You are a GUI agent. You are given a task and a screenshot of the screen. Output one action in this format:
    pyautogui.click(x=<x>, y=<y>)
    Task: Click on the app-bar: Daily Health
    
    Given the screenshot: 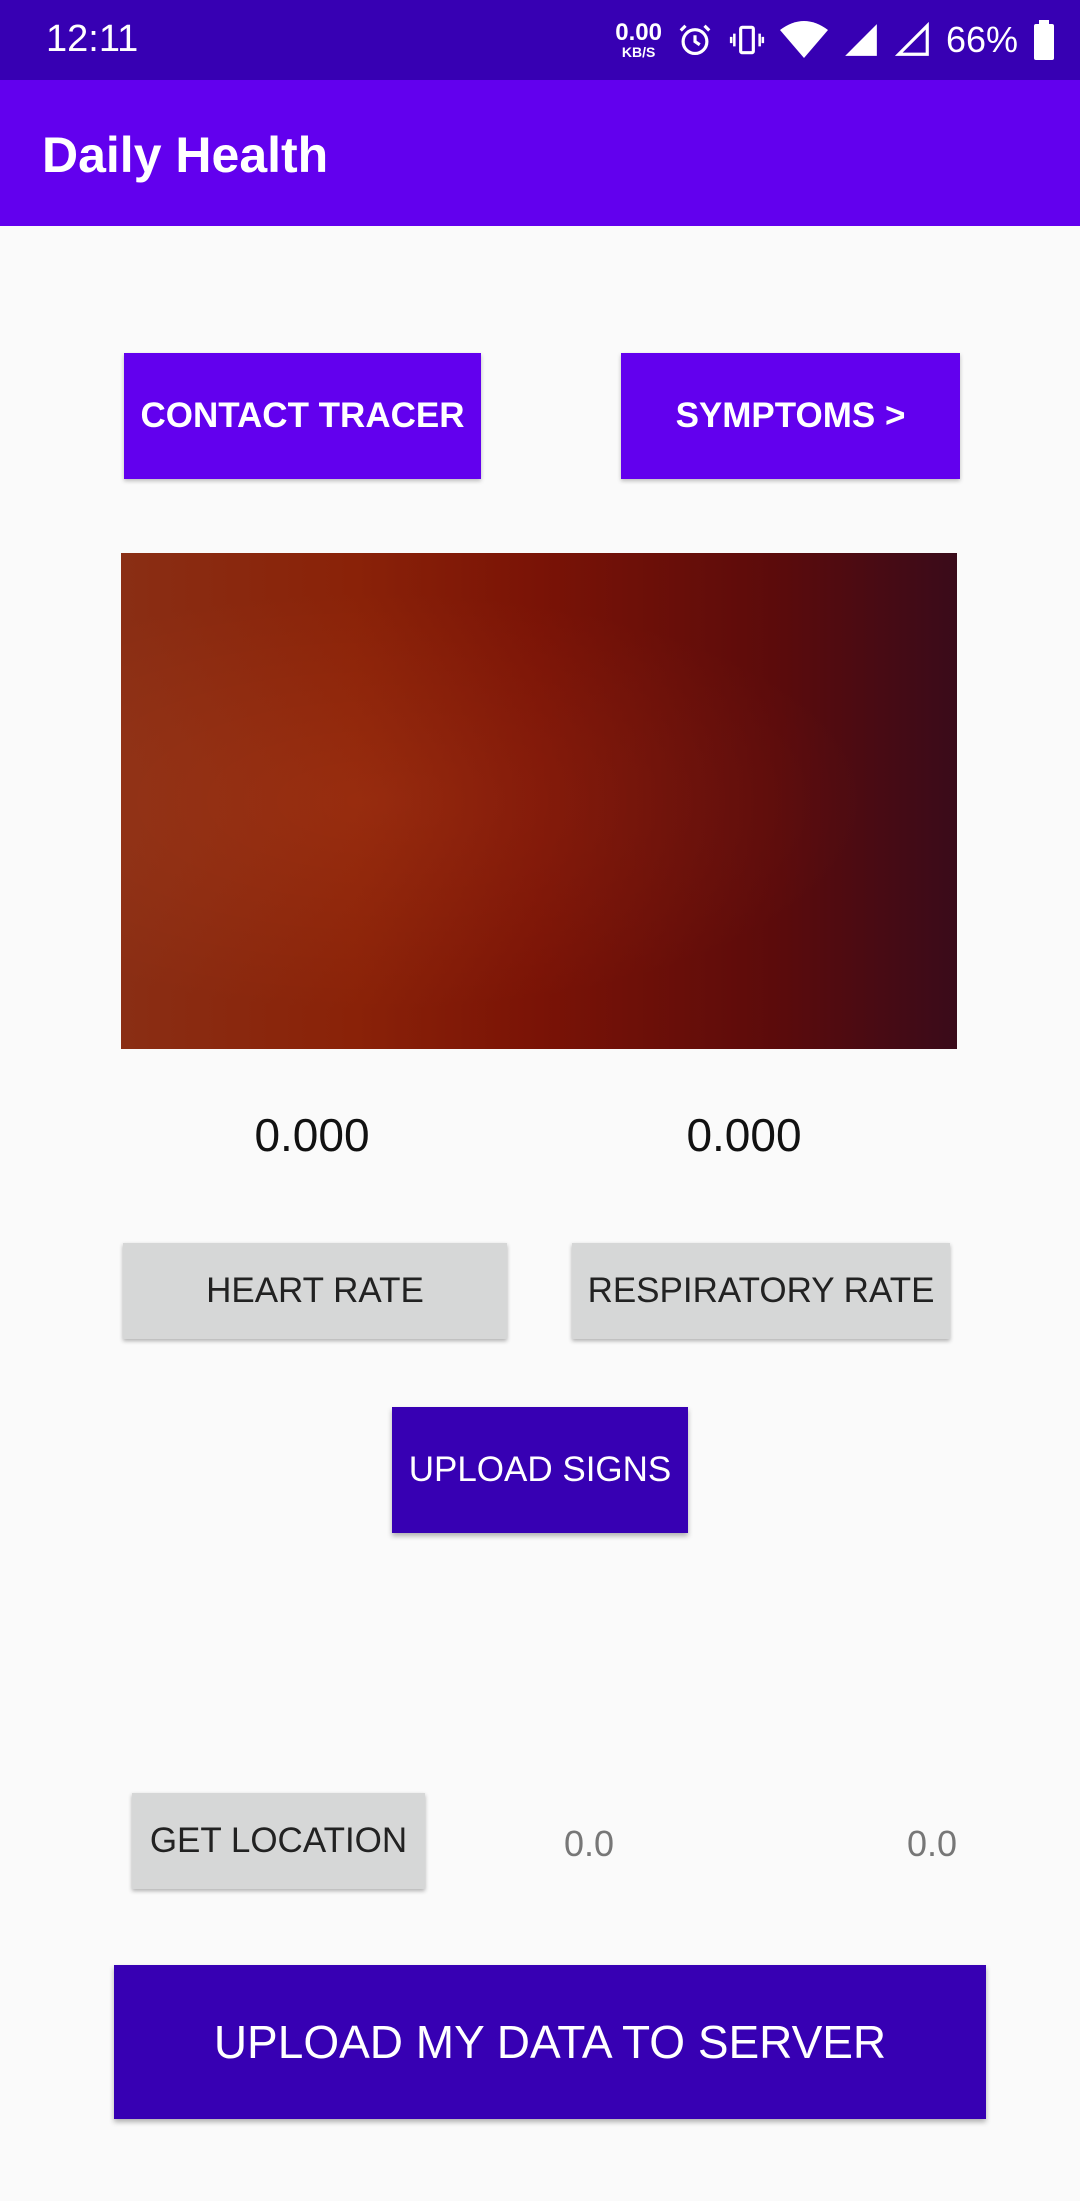 What is the action you would take?
    pyautogui.click(x=540, y=153)
    